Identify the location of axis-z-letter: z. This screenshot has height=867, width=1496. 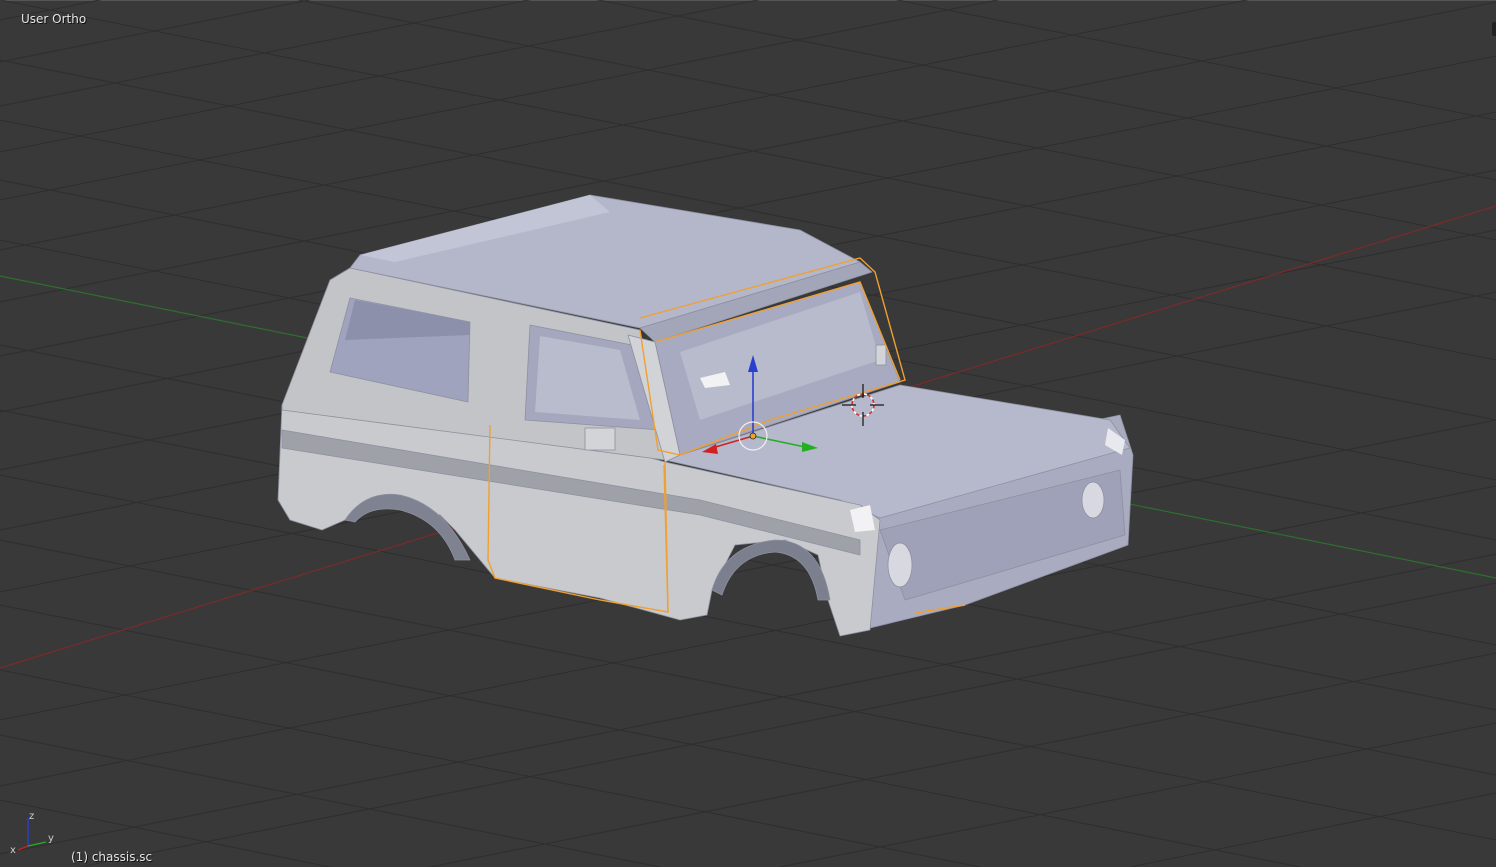
(31, 816).